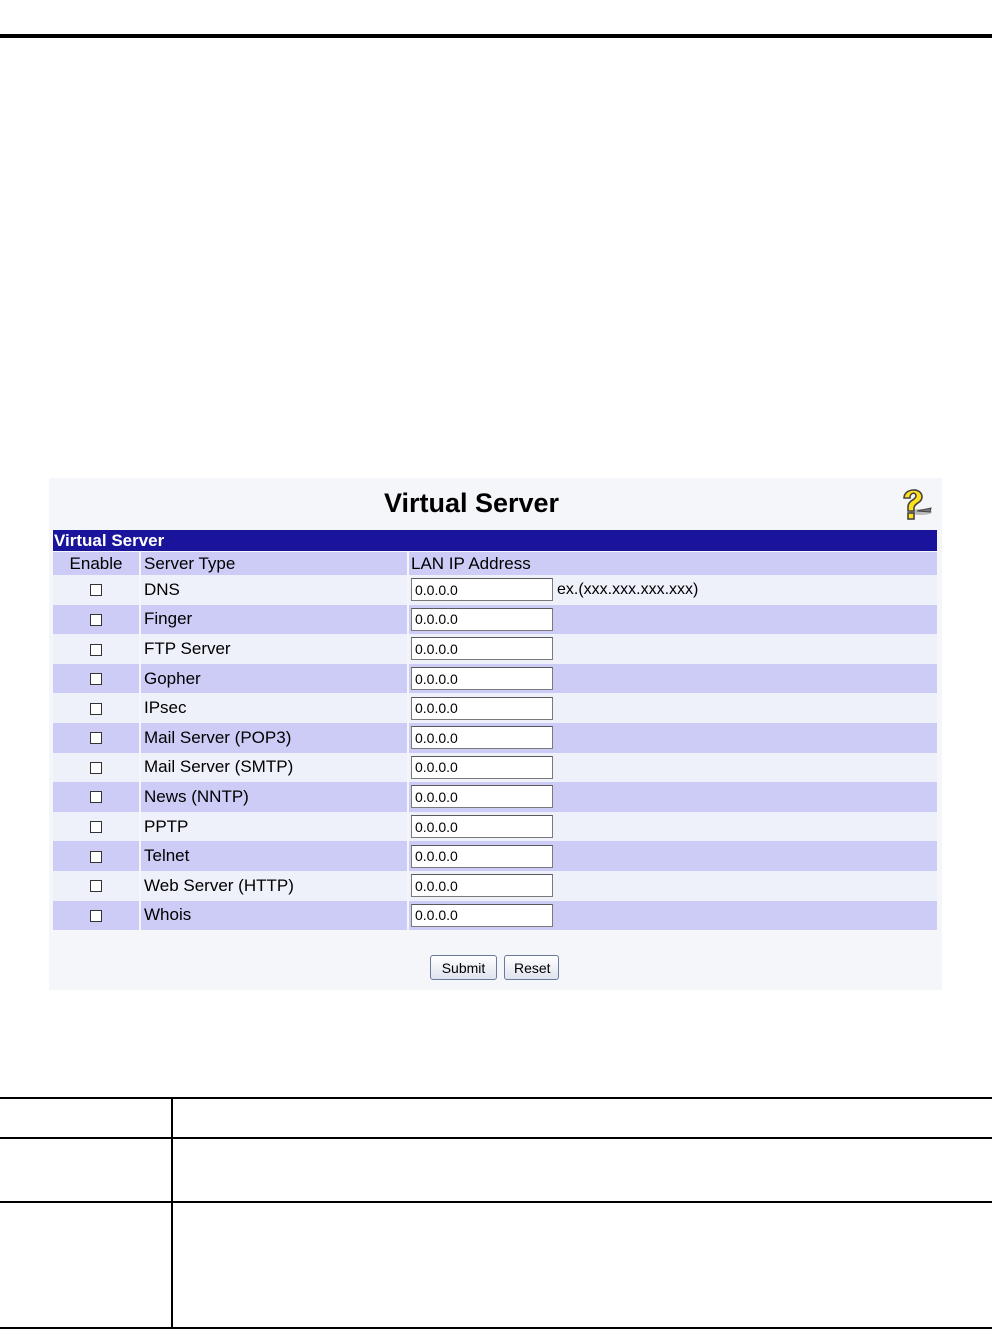  I want to click on table-row: Finger, so click(495, 619).